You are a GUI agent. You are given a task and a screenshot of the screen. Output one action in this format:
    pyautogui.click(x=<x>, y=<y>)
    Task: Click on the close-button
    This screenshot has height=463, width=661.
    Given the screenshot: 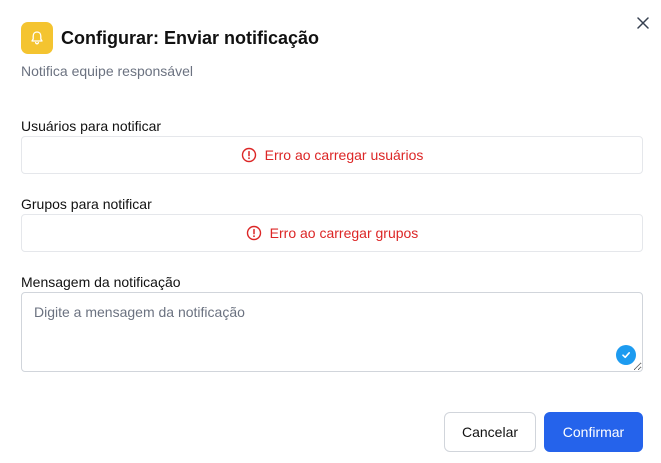 What is the action you would take?
    pyautogui.click(x=643, y=23)
    